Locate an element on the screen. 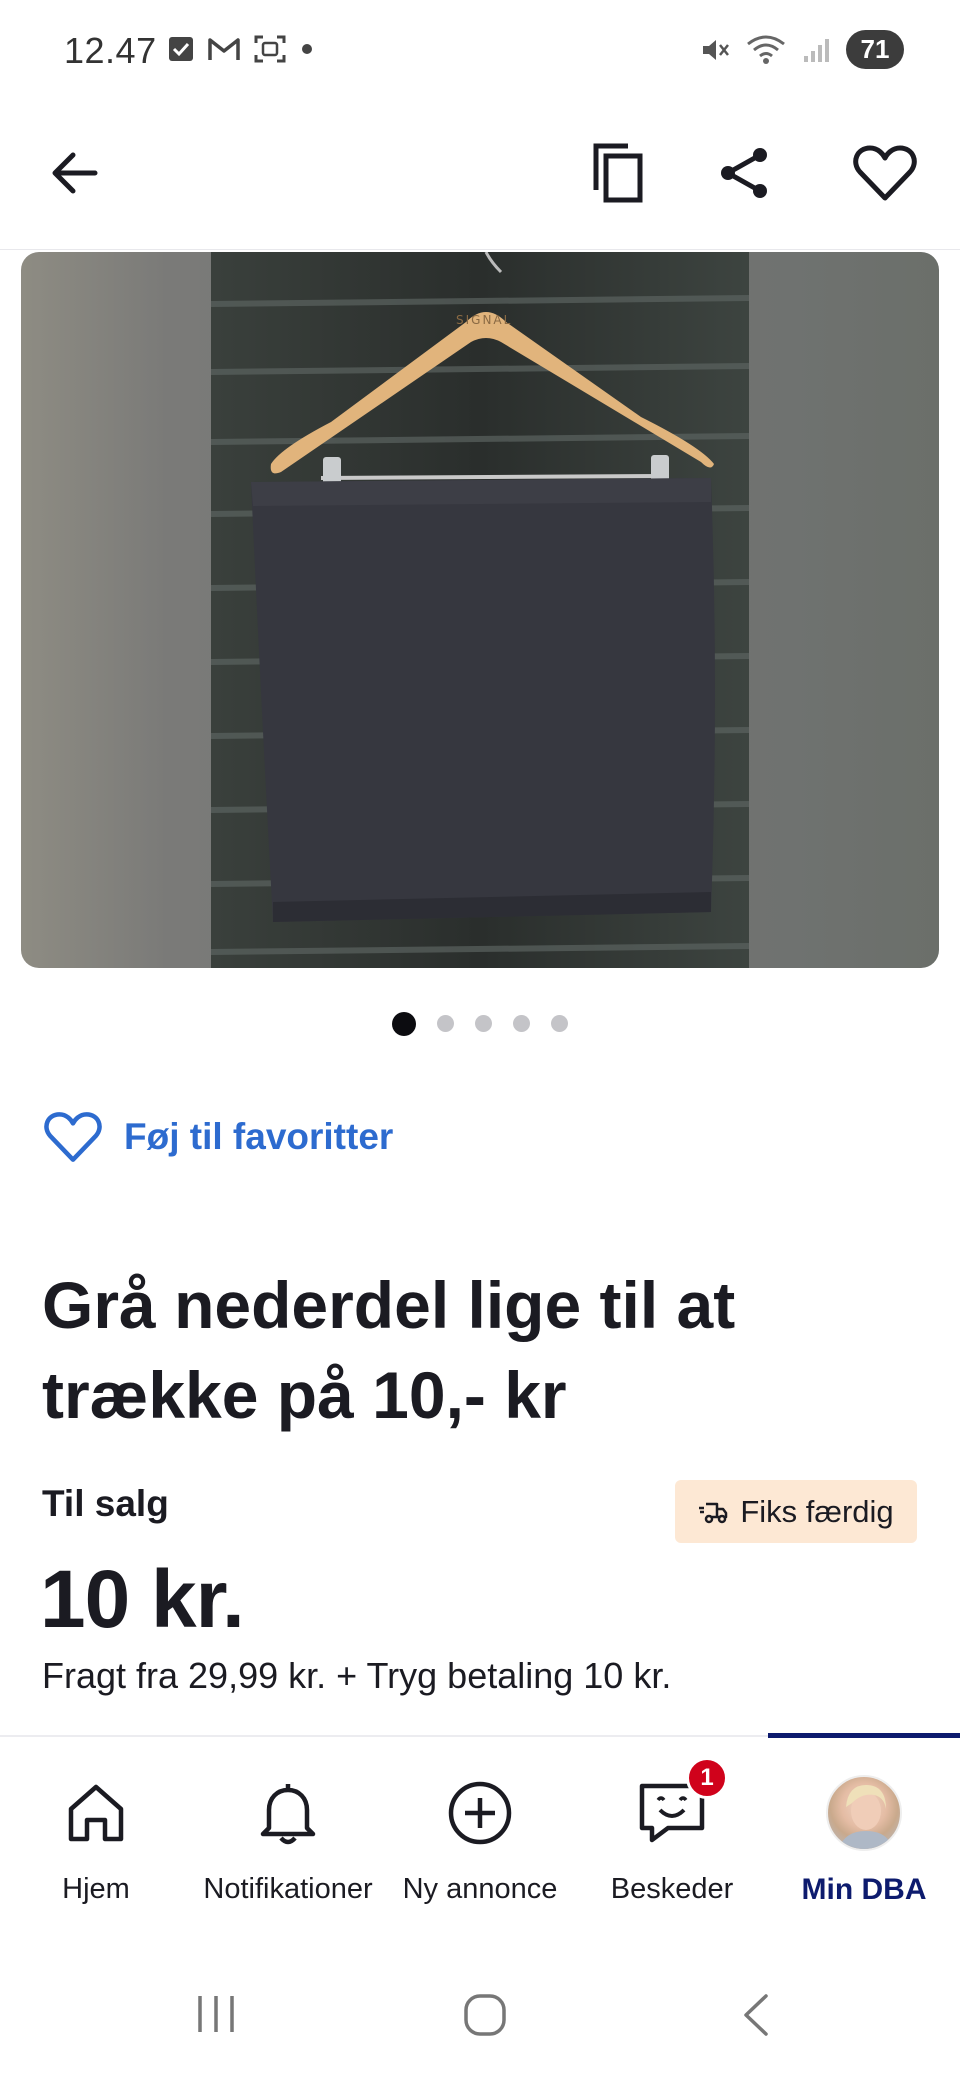 The image size is (960, 2080). fiks-faerdig-label: Fiks færdig is located at coordinates (817, 1511).